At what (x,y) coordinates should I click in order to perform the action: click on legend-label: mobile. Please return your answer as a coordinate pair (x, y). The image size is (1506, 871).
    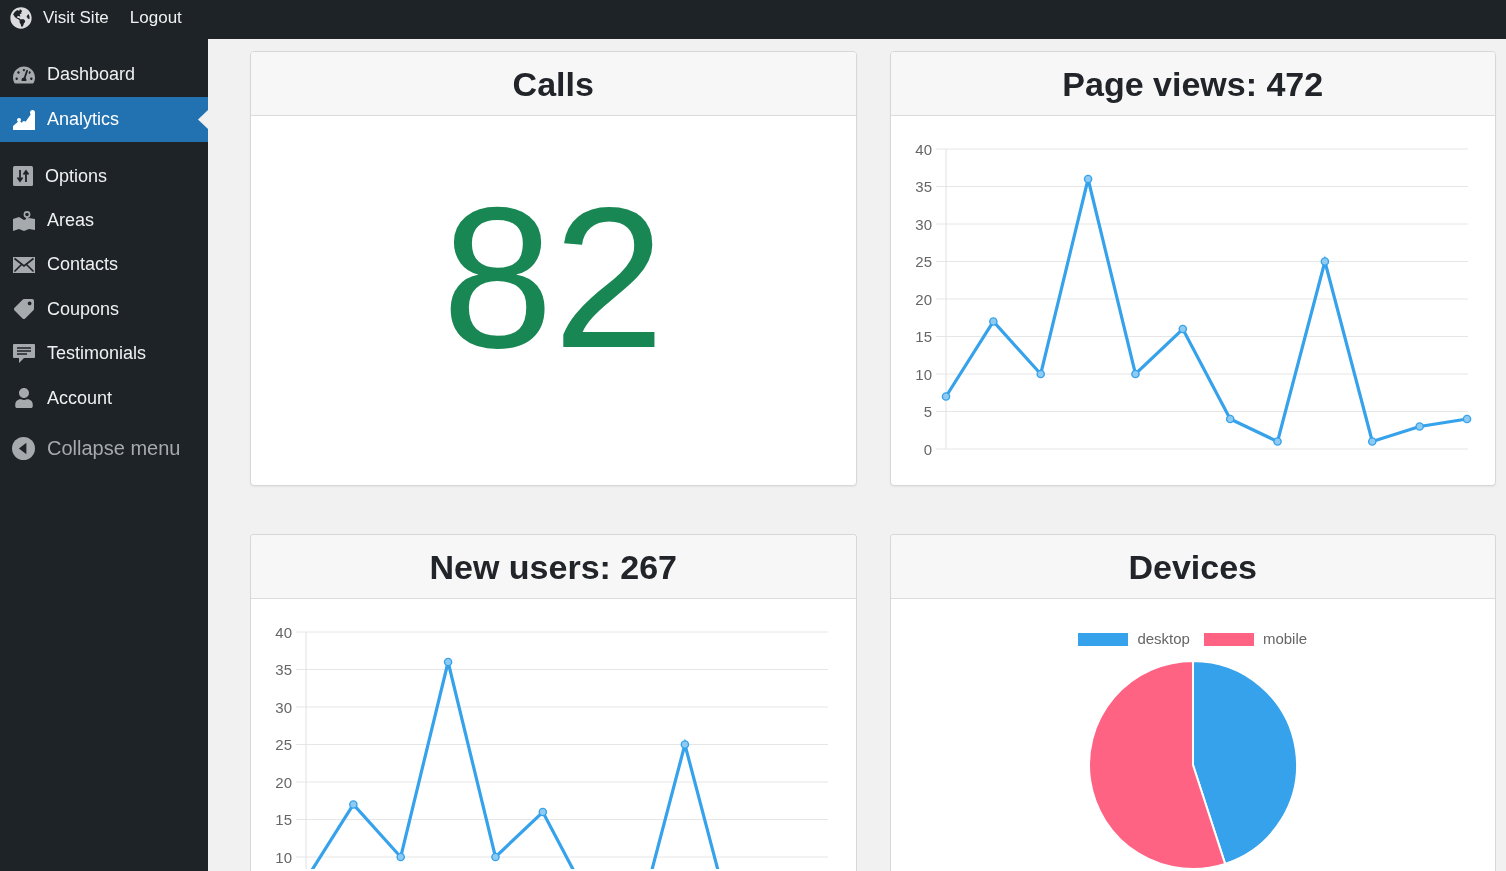
    Looking at the image, I should click on (1285, 639).